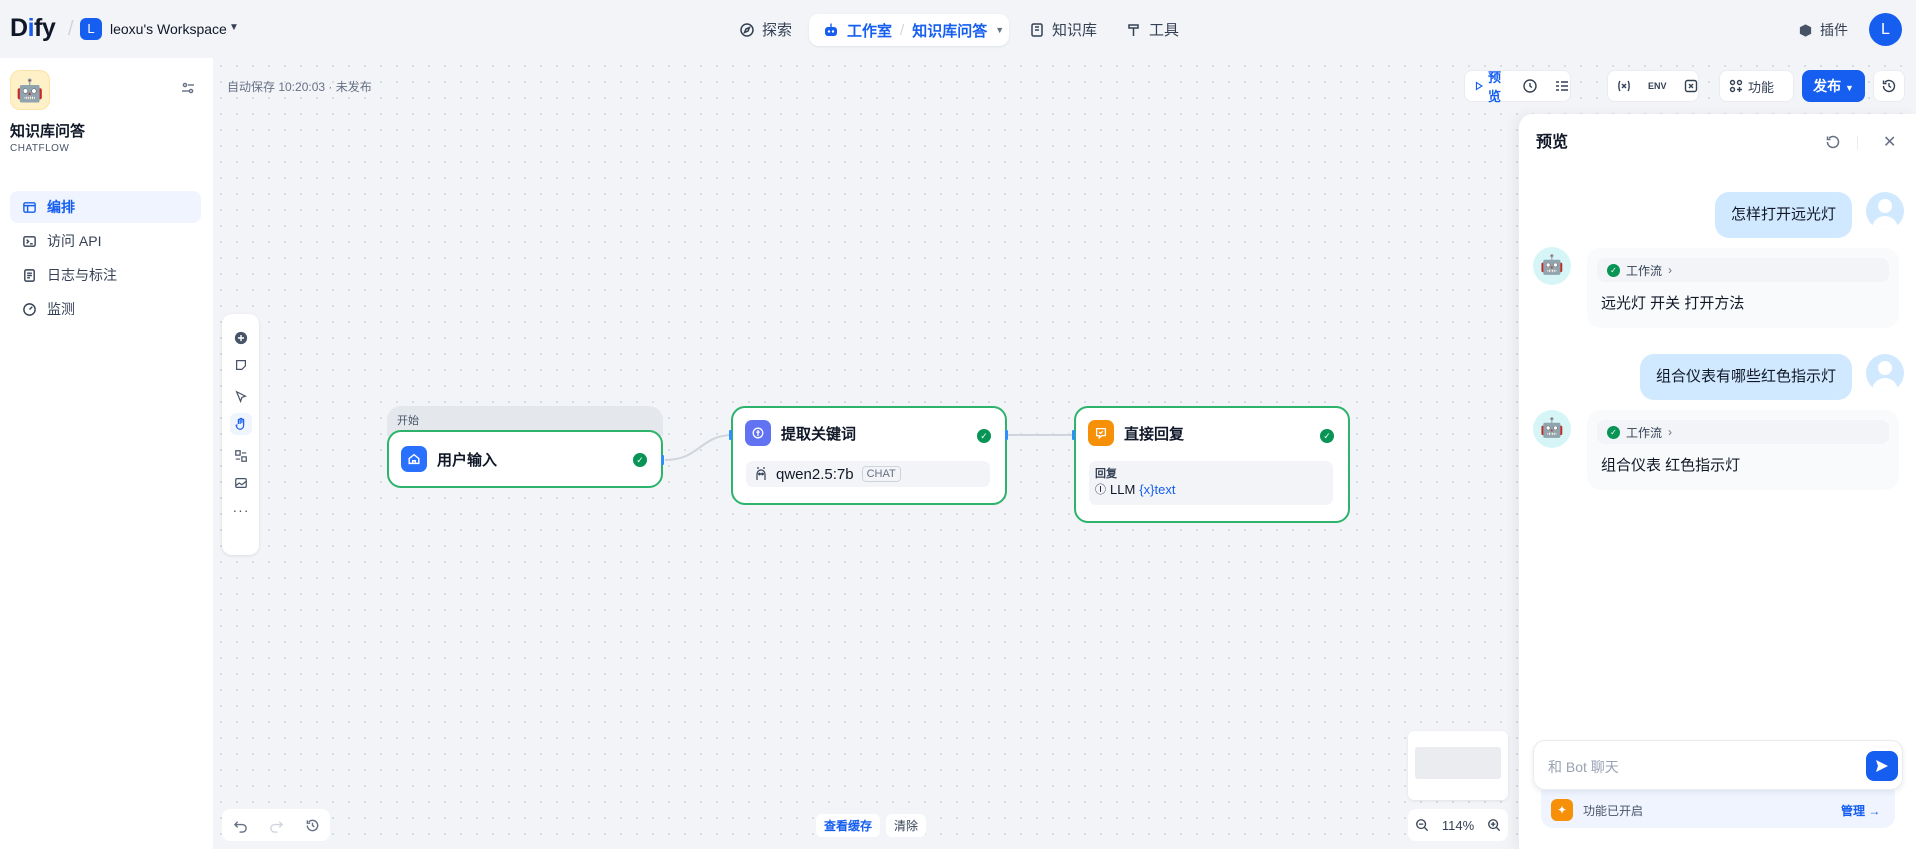 This screenshot has width=1916, height=849. Describe the element at coordinates (1860, 810) in the screenshot. I see `manage-features-link: 管理 →` at that location.